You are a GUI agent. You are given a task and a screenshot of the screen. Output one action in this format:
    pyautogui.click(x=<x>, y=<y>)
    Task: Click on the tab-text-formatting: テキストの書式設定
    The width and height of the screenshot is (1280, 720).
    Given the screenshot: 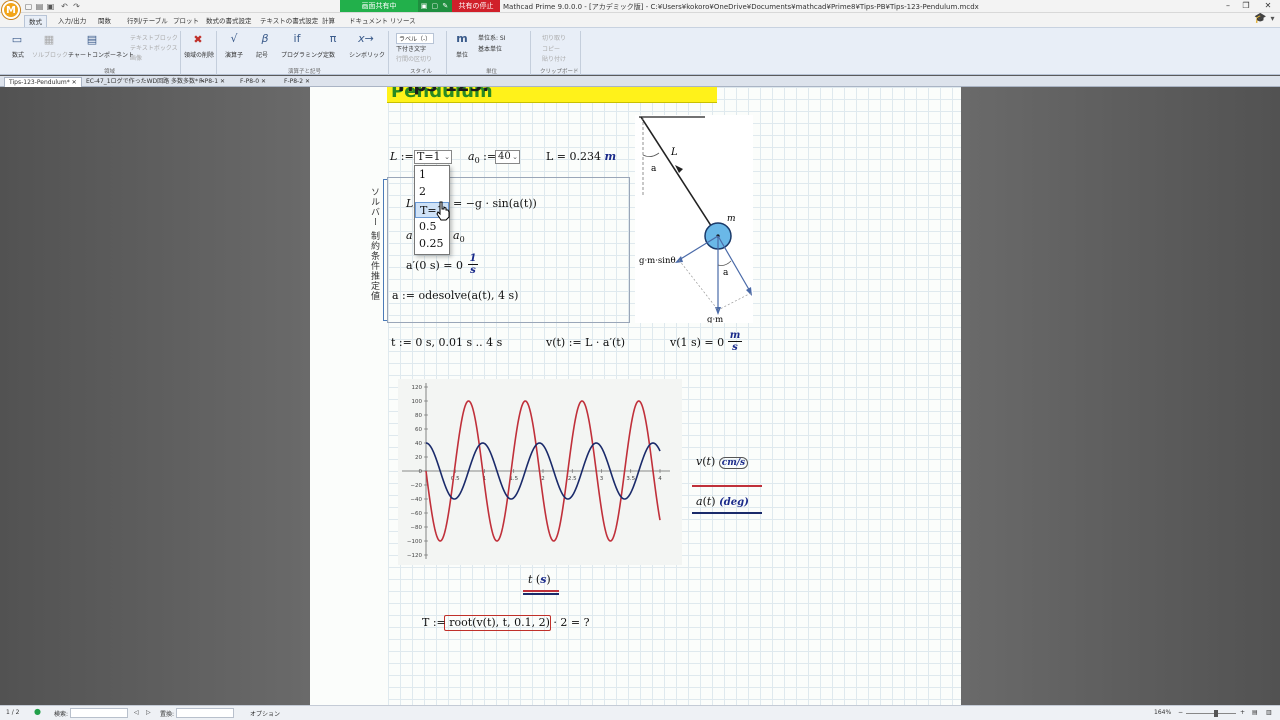 What is the action you would take?
    pyautogui.click(x=289, y=21)
    